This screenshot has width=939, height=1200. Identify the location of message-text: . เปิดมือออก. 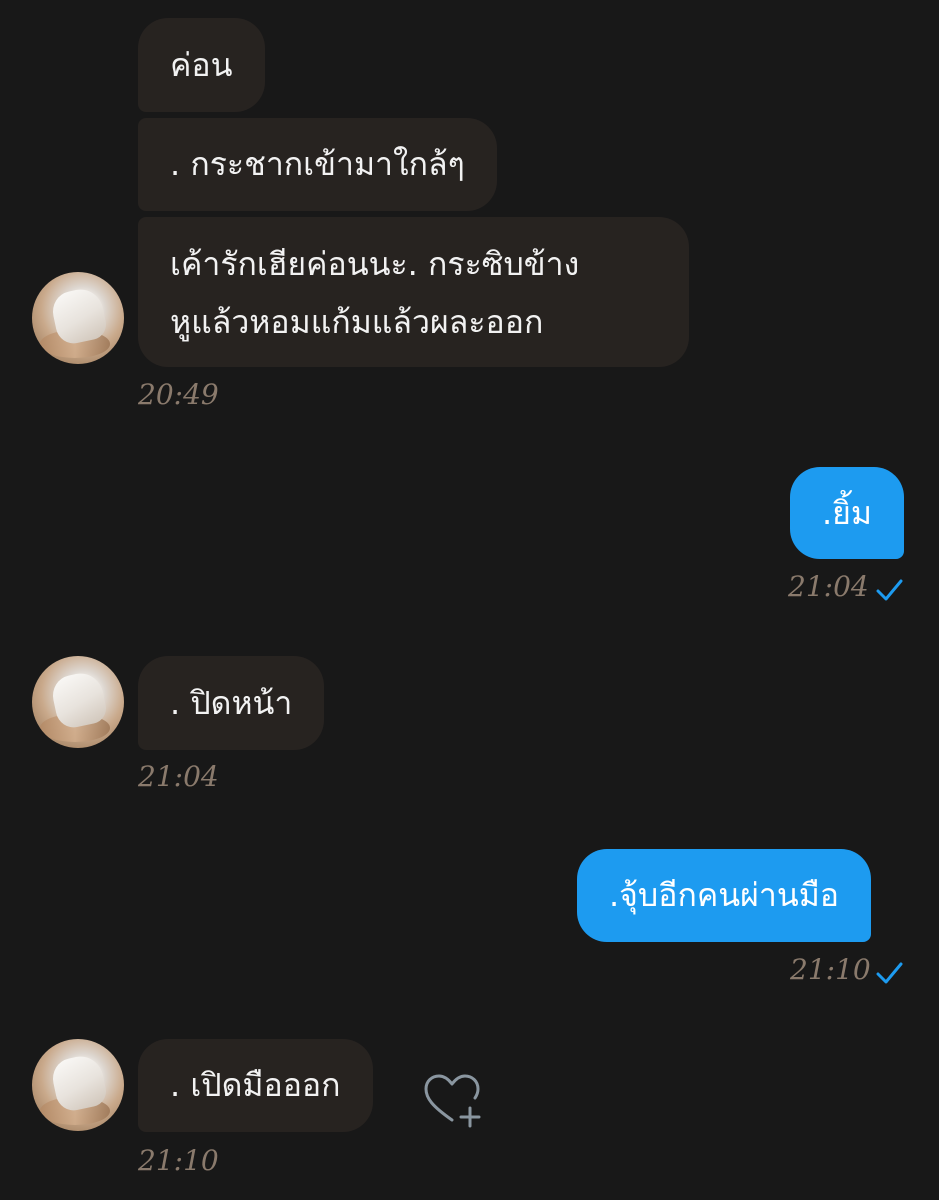
(255, 1085).